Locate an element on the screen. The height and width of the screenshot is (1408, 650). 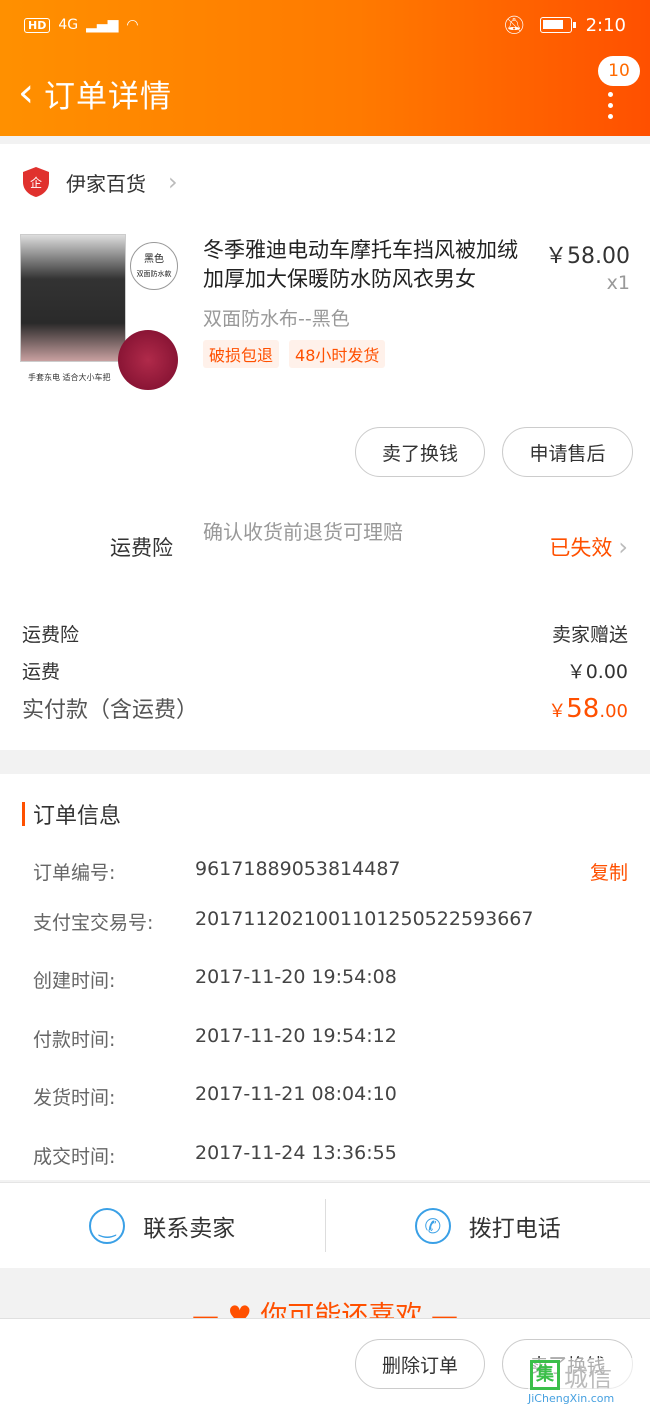
delete-order-button: 删除订单 is located at coordinates (420, 1364).